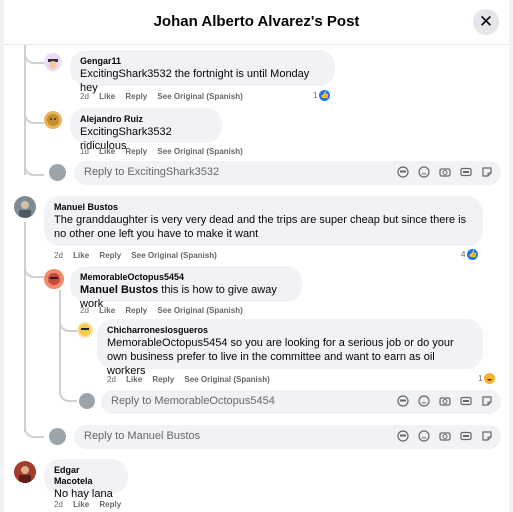  I want to click on dialog-header: Johan Alberto Alvarez's Post ✕, so click(256, 22).